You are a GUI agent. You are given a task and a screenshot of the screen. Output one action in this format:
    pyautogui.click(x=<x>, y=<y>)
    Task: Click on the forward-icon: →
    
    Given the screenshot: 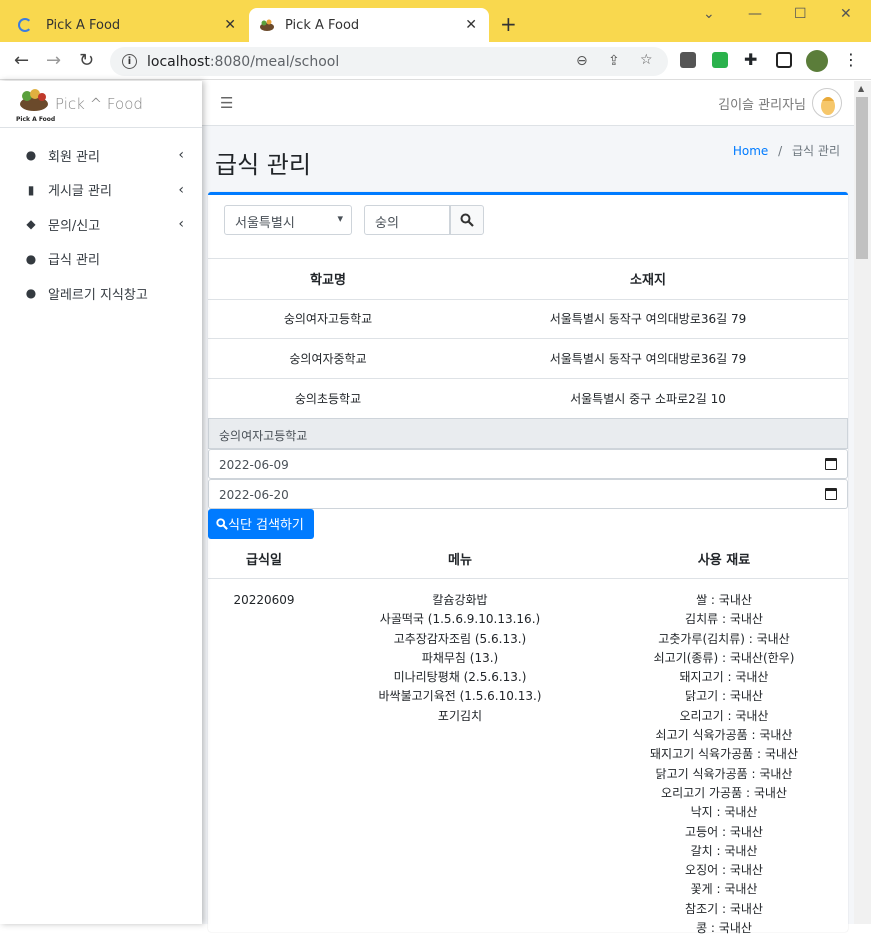 What is the action you would take?
    pyautogui.click(x=53, y=60)
    